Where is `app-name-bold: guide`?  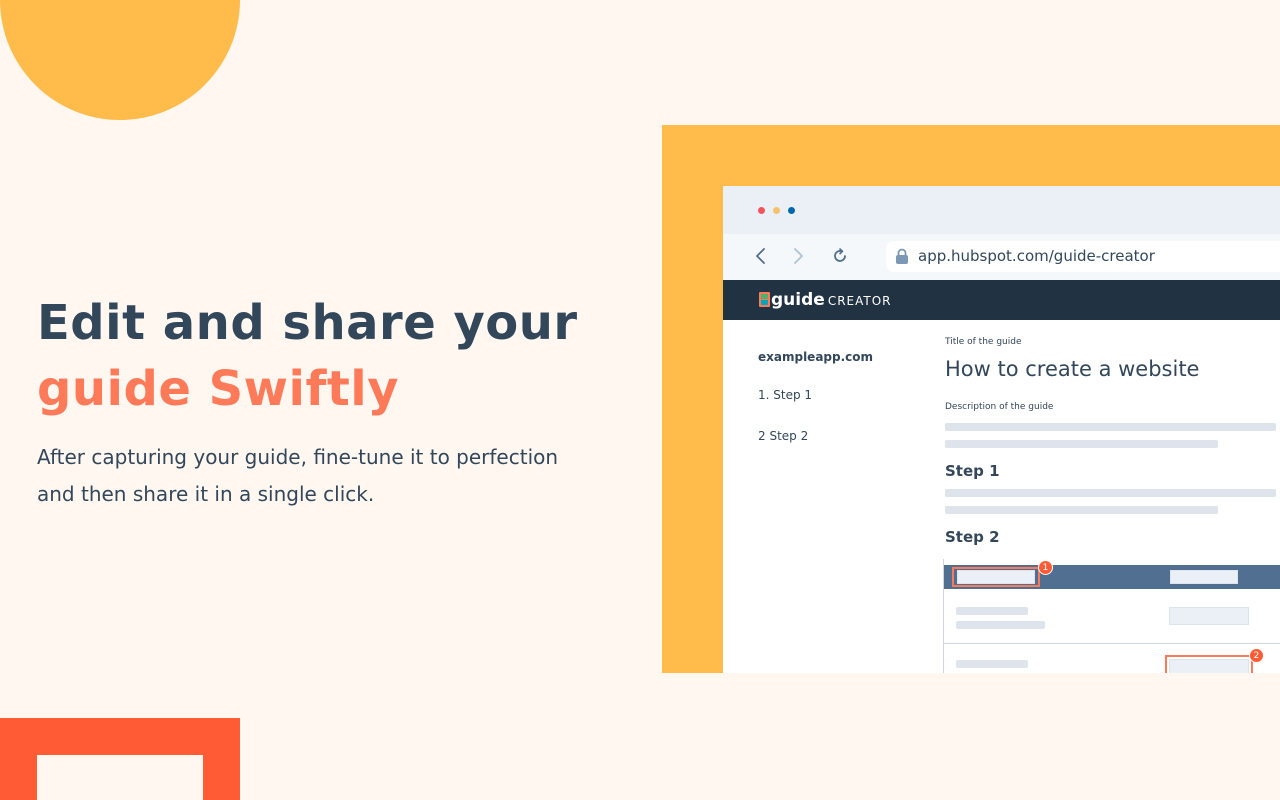
app-name-bold: guide is located at coordinates (798, 300).